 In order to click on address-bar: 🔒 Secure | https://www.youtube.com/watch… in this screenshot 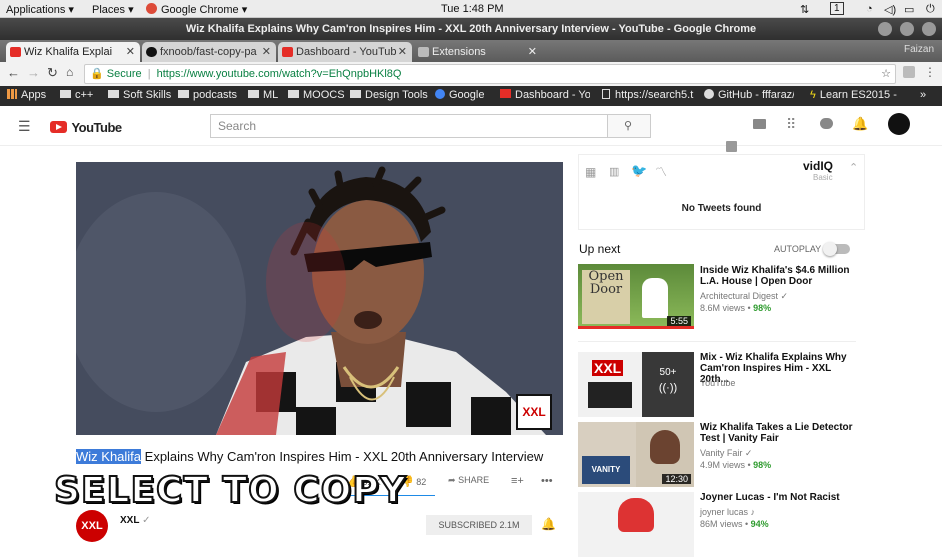, I will do `click(490, 74)`.